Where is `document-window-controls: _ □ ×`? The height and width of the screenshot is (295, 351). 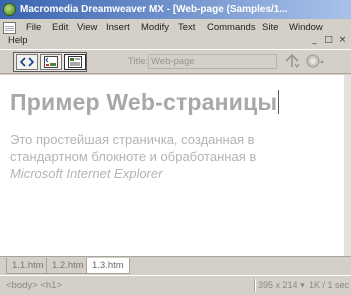 document-window-controls: _ □ × is located at coordinates (328, 40).